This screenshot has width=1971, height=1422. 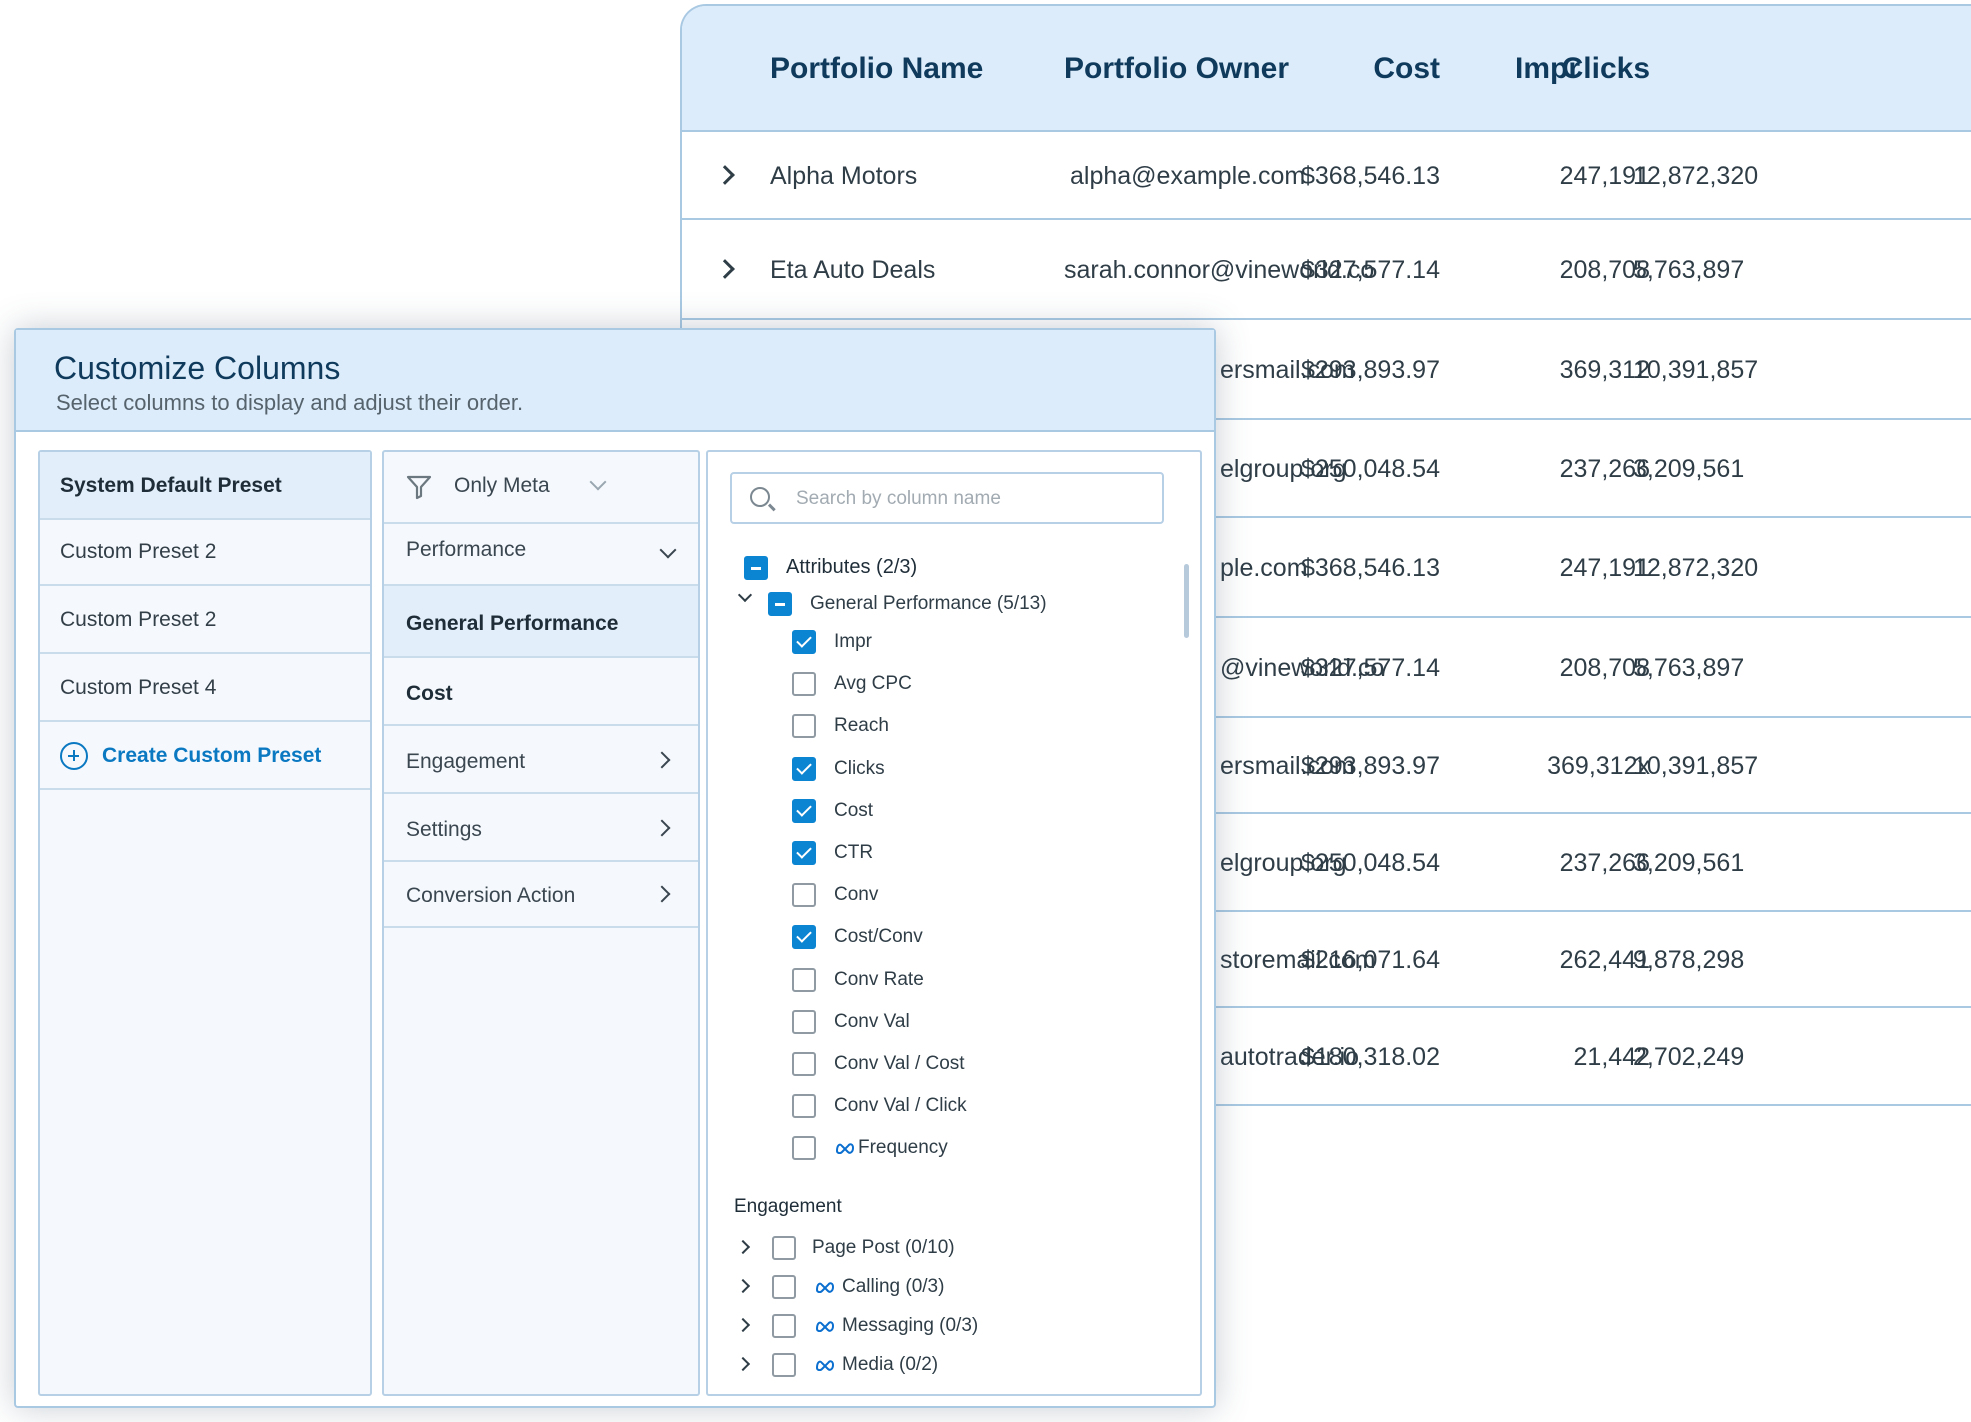 What do you see at coordinates (893, 1286) in the screenshot?
I see `engagement-label-text: Calling (0/3)` at bounding box center [893, 1286].